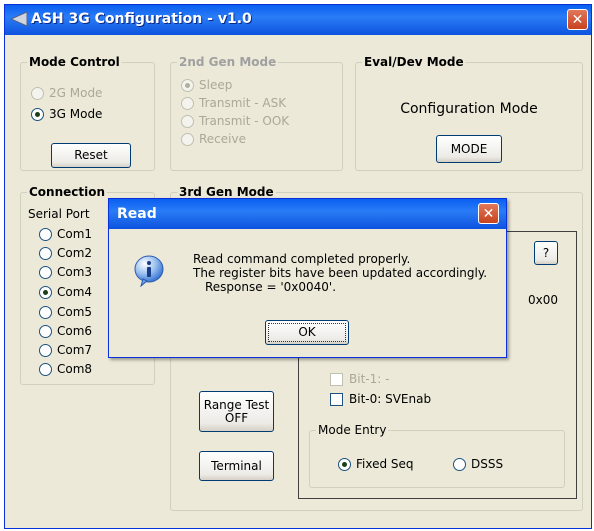 The height and width of the screenshot is (531, 594). What do you see at coordinates (307, 214) in the screenshot?
I see `dialog-title-bar: Read ✕` at bounding box center [307, 214].